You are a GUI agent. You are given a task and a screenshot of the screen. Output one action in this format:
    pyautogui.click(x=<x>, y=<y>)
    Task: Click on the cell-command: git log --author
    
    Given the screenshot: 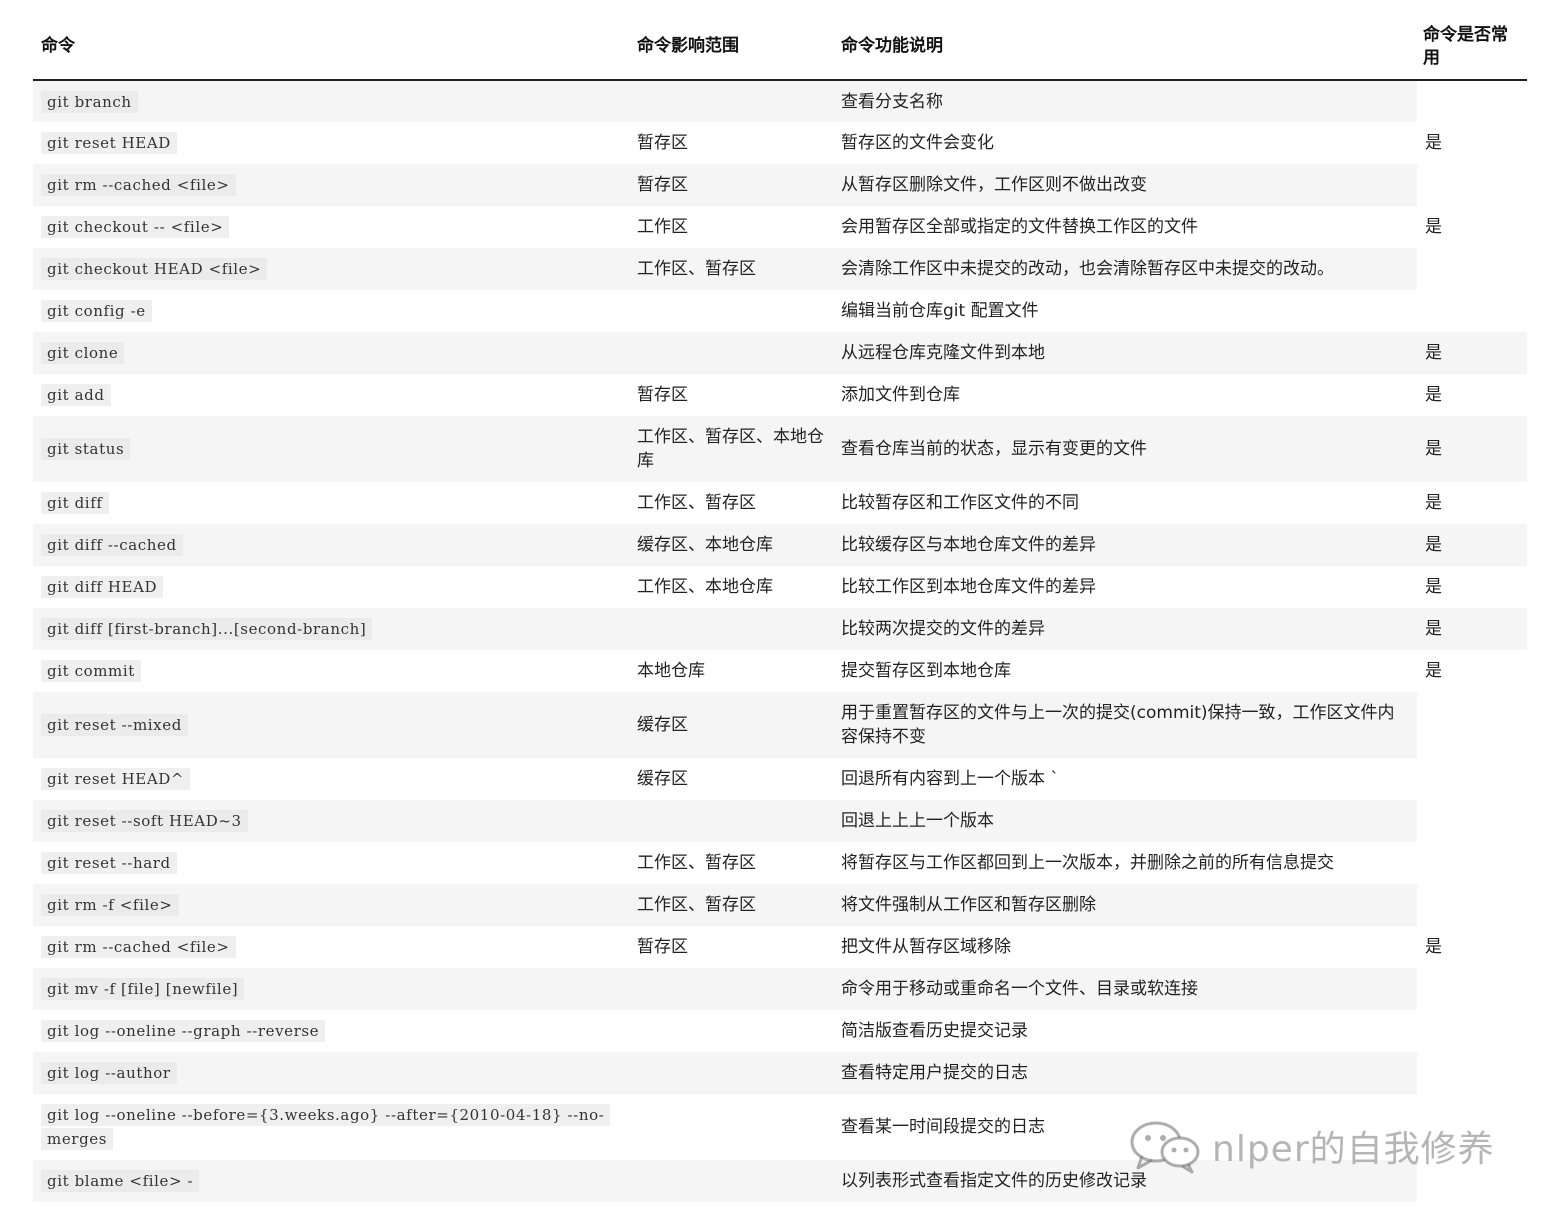 What is the action you would take?
    pyautogui.click(x=331, y=1073)
    